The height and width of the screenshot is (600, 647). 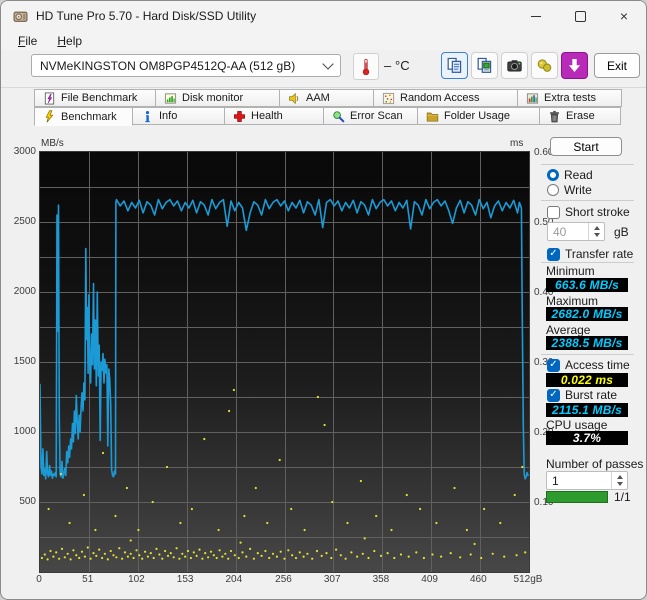 What do you see at coordinates (24, 361) in the screenshot?
I see `axis-tick: 1500` at bounding box center [24, 361].